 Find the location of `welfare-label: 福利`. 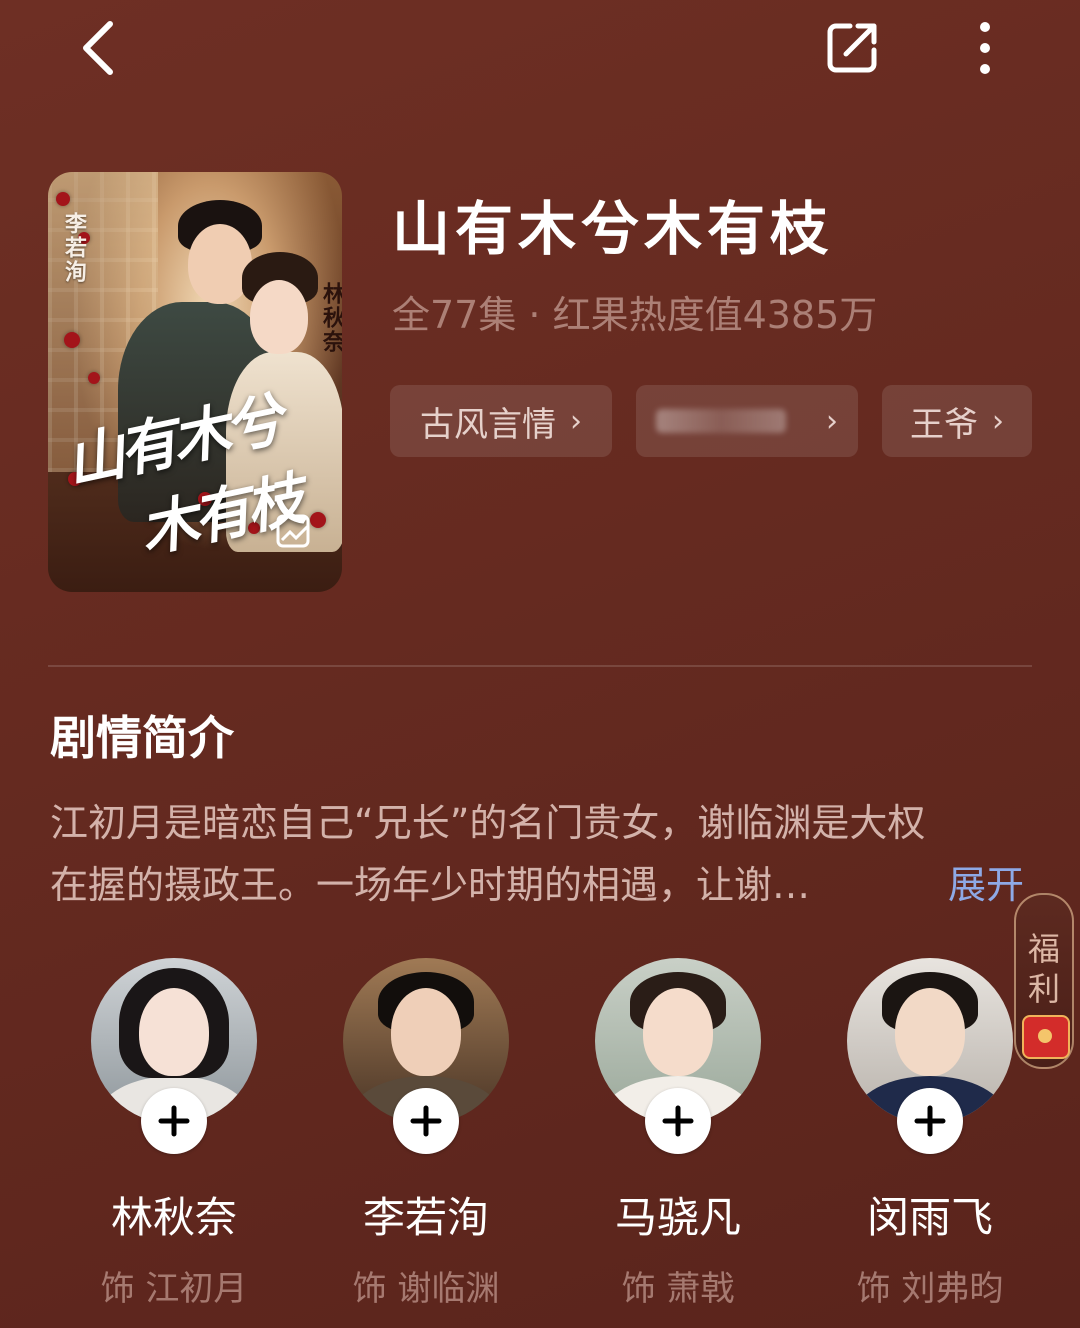

welfare-label: 福利 is located at coordinates (1043, 969).